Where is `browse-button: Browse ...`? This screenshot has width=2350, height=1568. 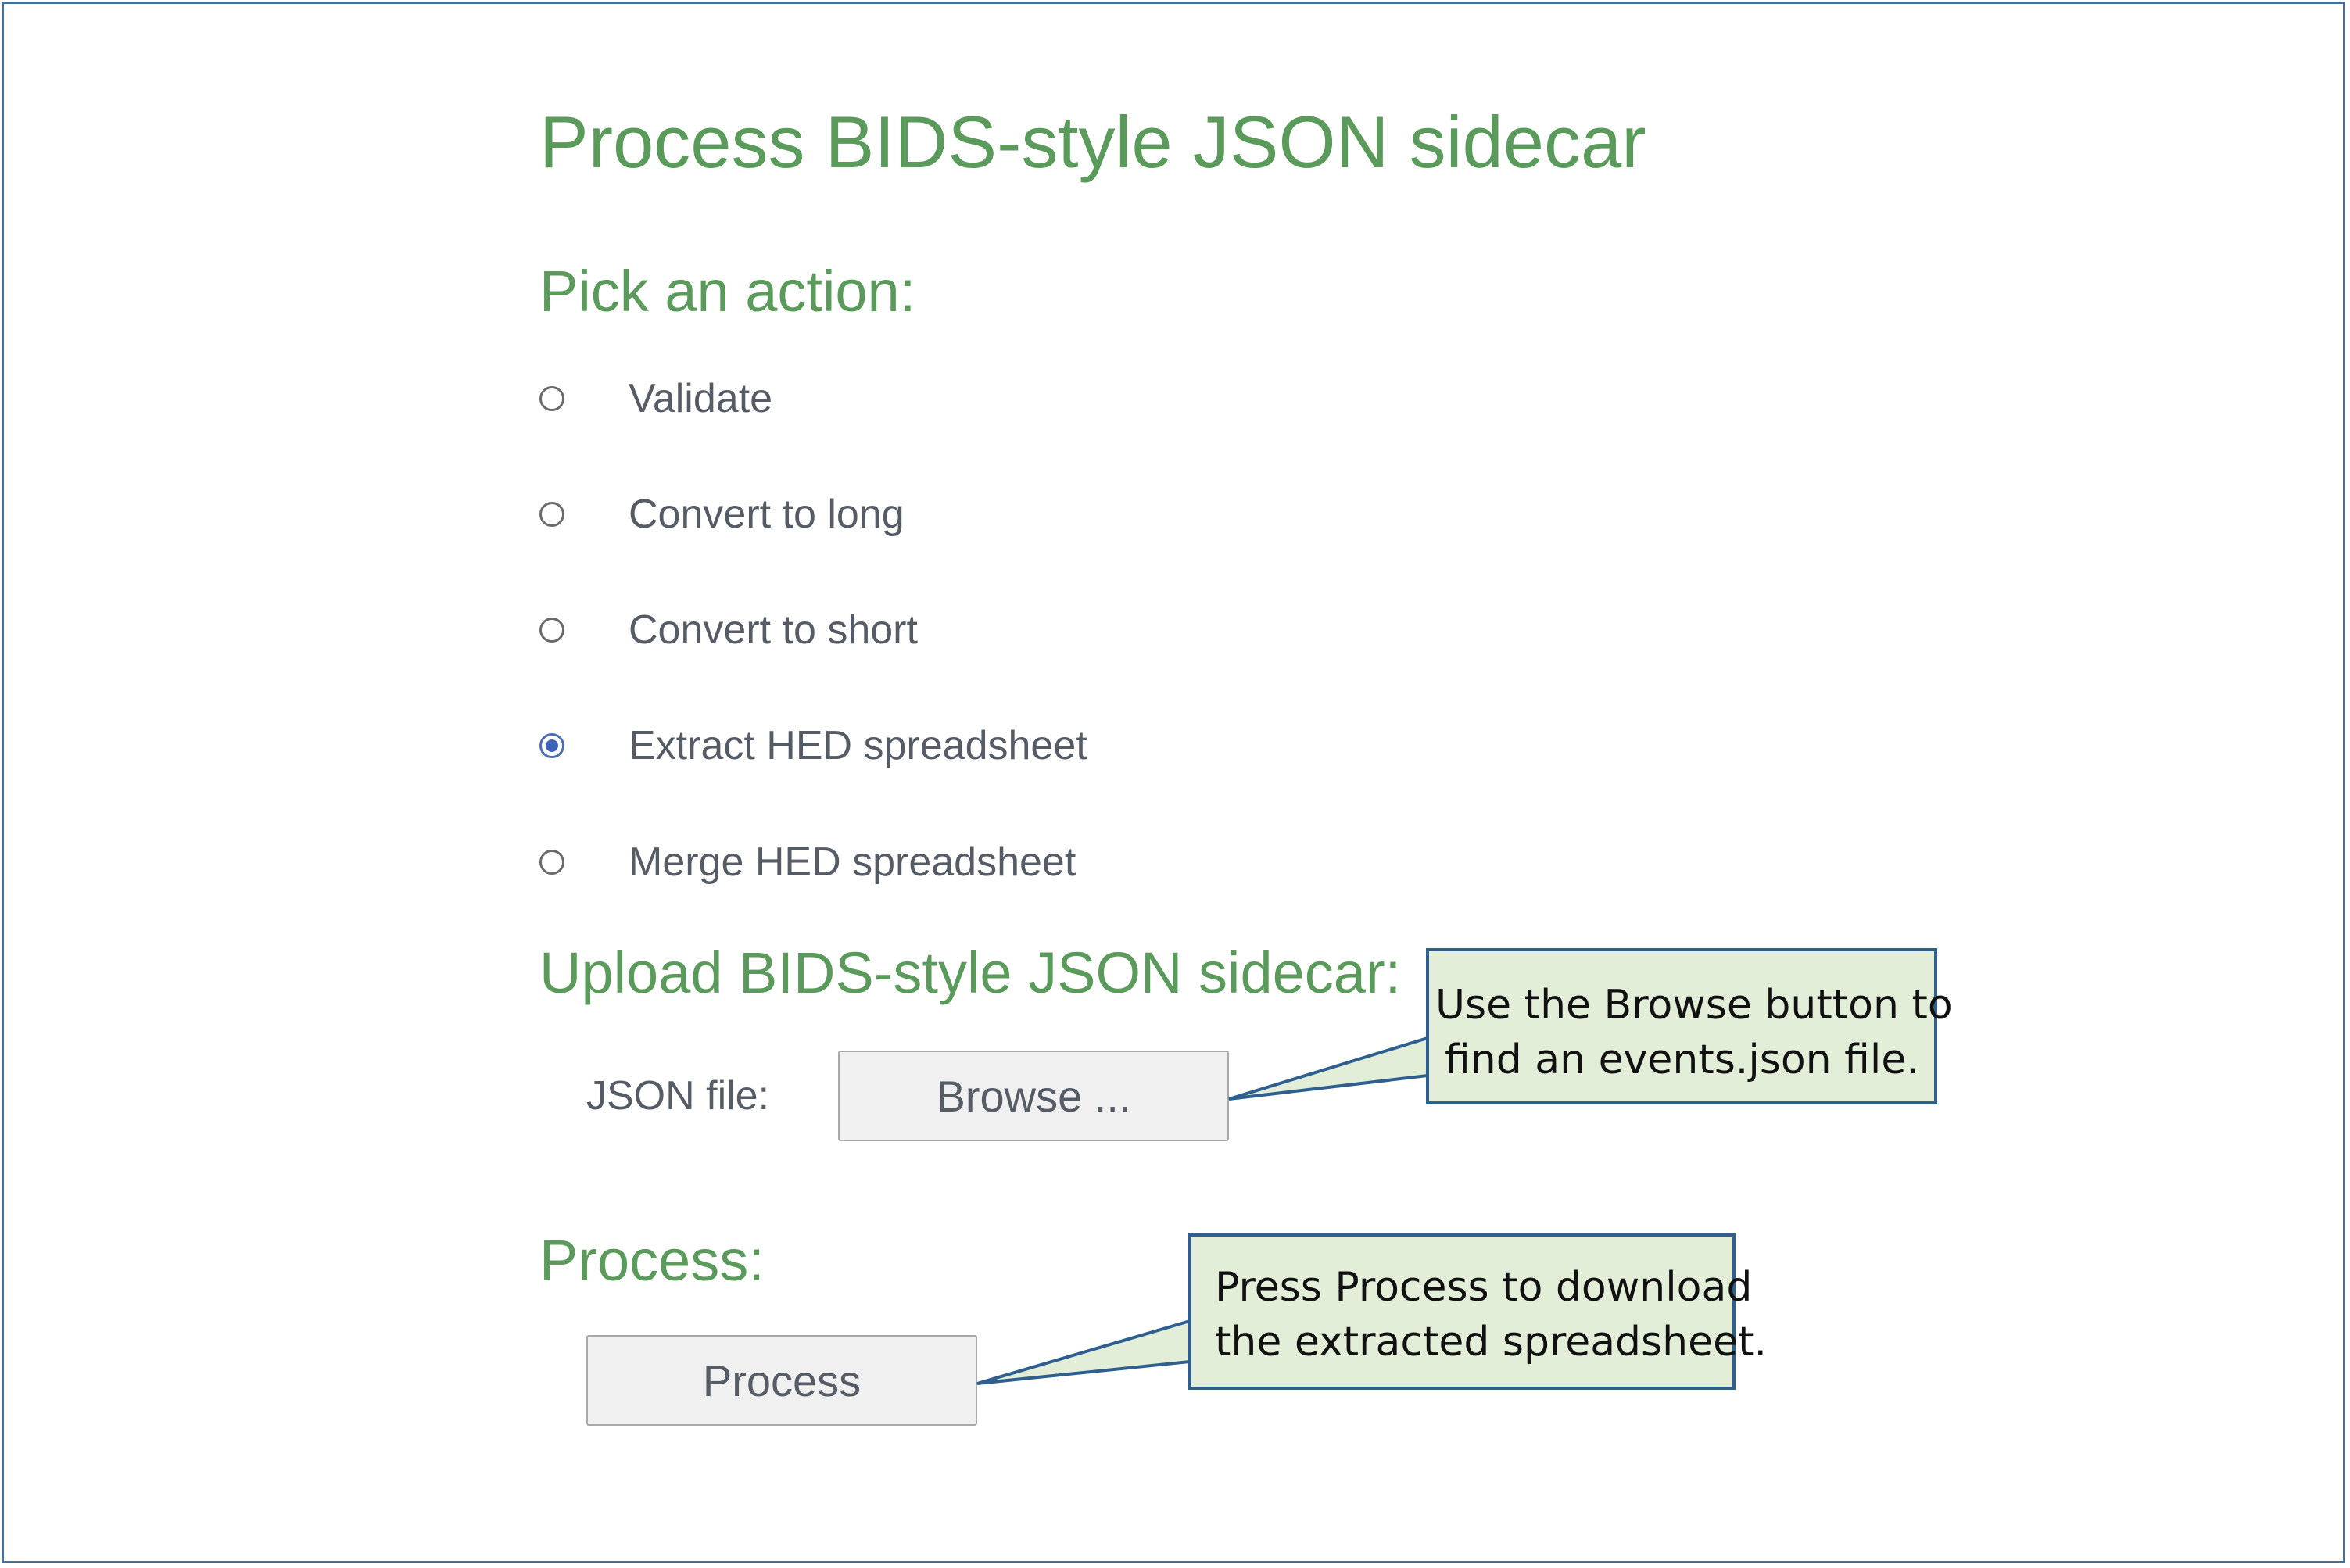 browse-button: Browse ... is located at coordinates (1033, 1096).